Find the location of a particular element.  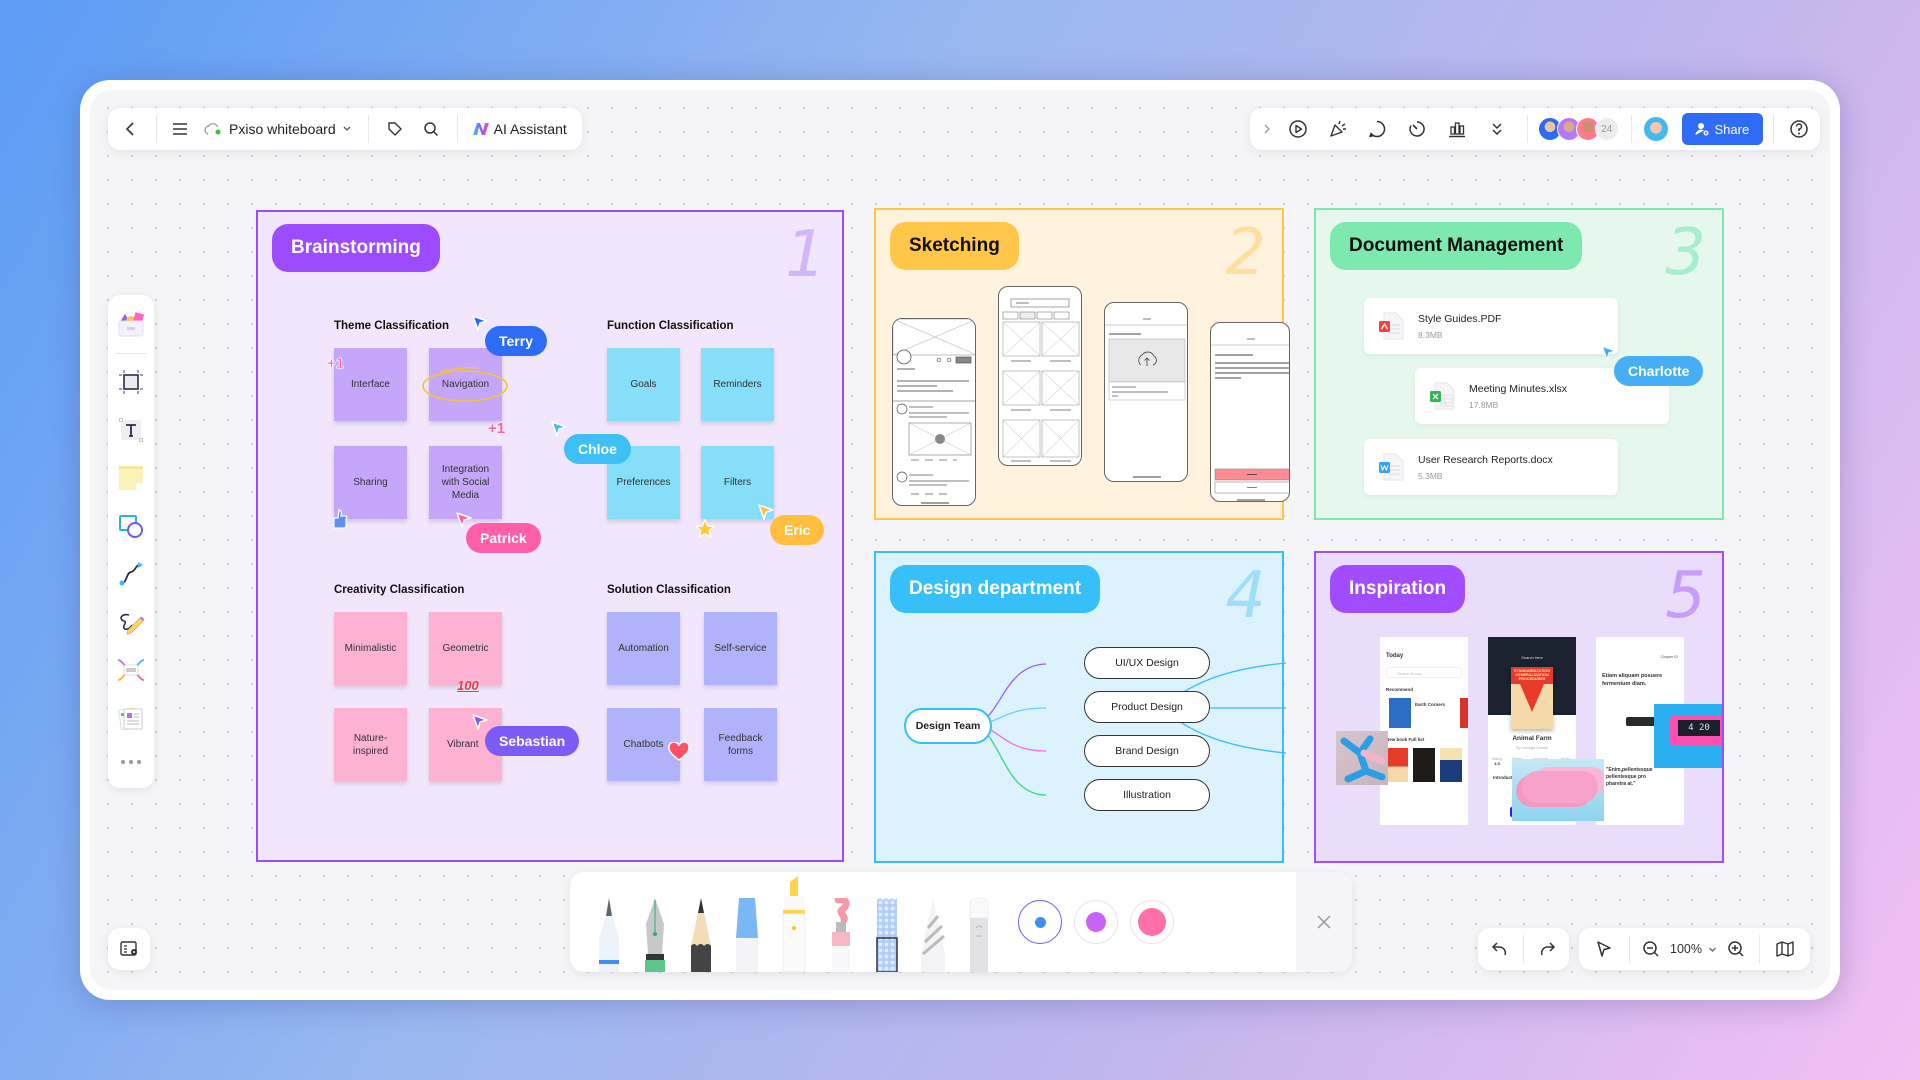

undo-button is located at coordinates (1500, 949).